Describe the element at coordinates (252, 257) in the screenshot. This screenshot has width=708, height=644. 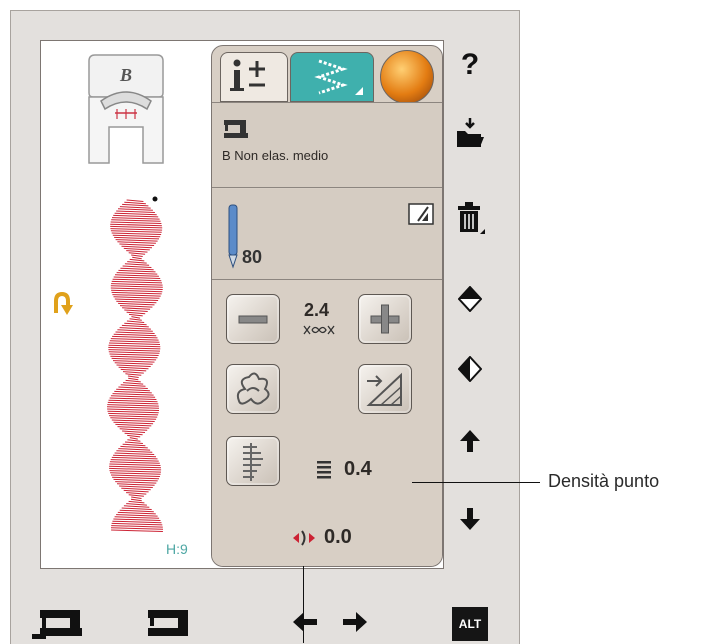
I see `needle-size: 80` at that location.